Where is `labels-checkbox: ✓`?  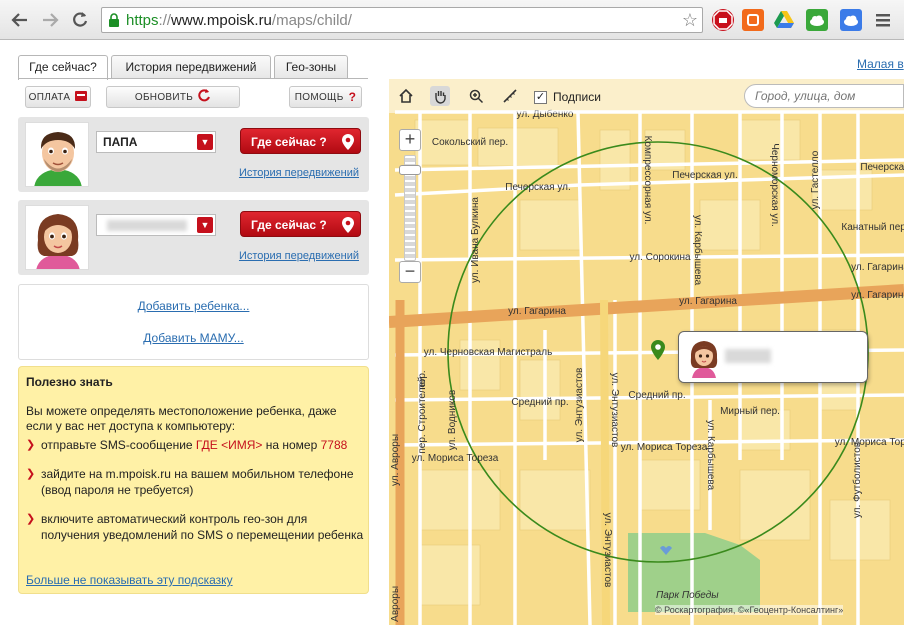 labels-checkbox: ✓ is located at coordinates (540, 97).